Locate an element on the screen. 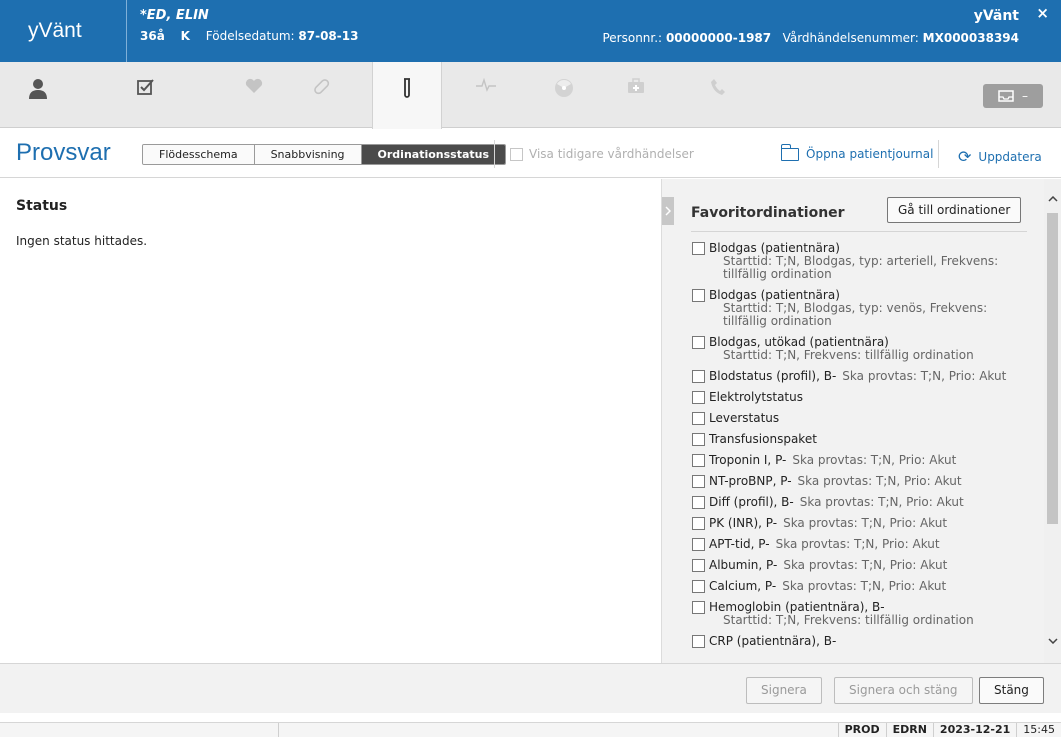 This screenshot has width=1061, height=737. phone-icon is located at coordinates (718, 95).